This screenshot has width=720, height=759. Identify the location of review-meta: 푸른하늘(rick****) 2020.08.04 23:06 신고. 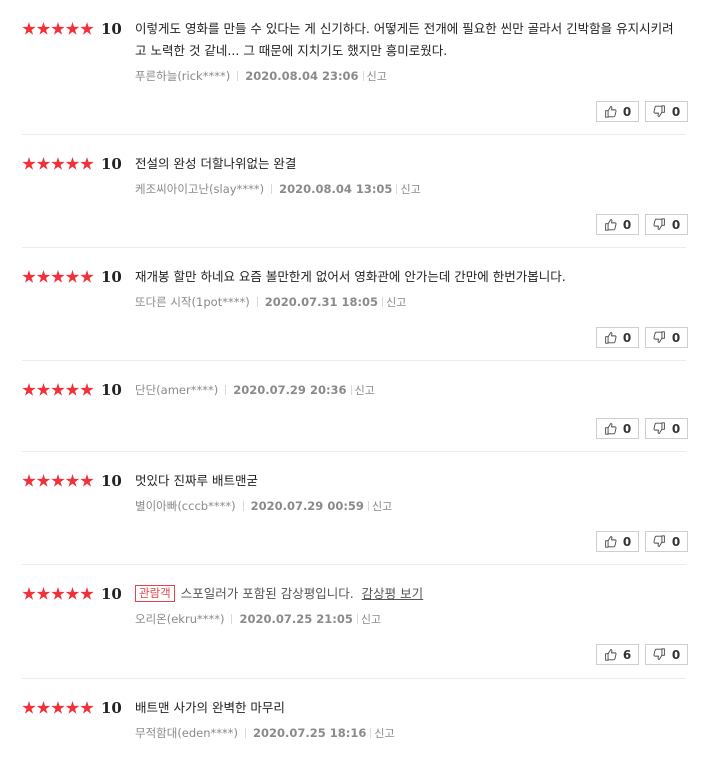
(409, 76).